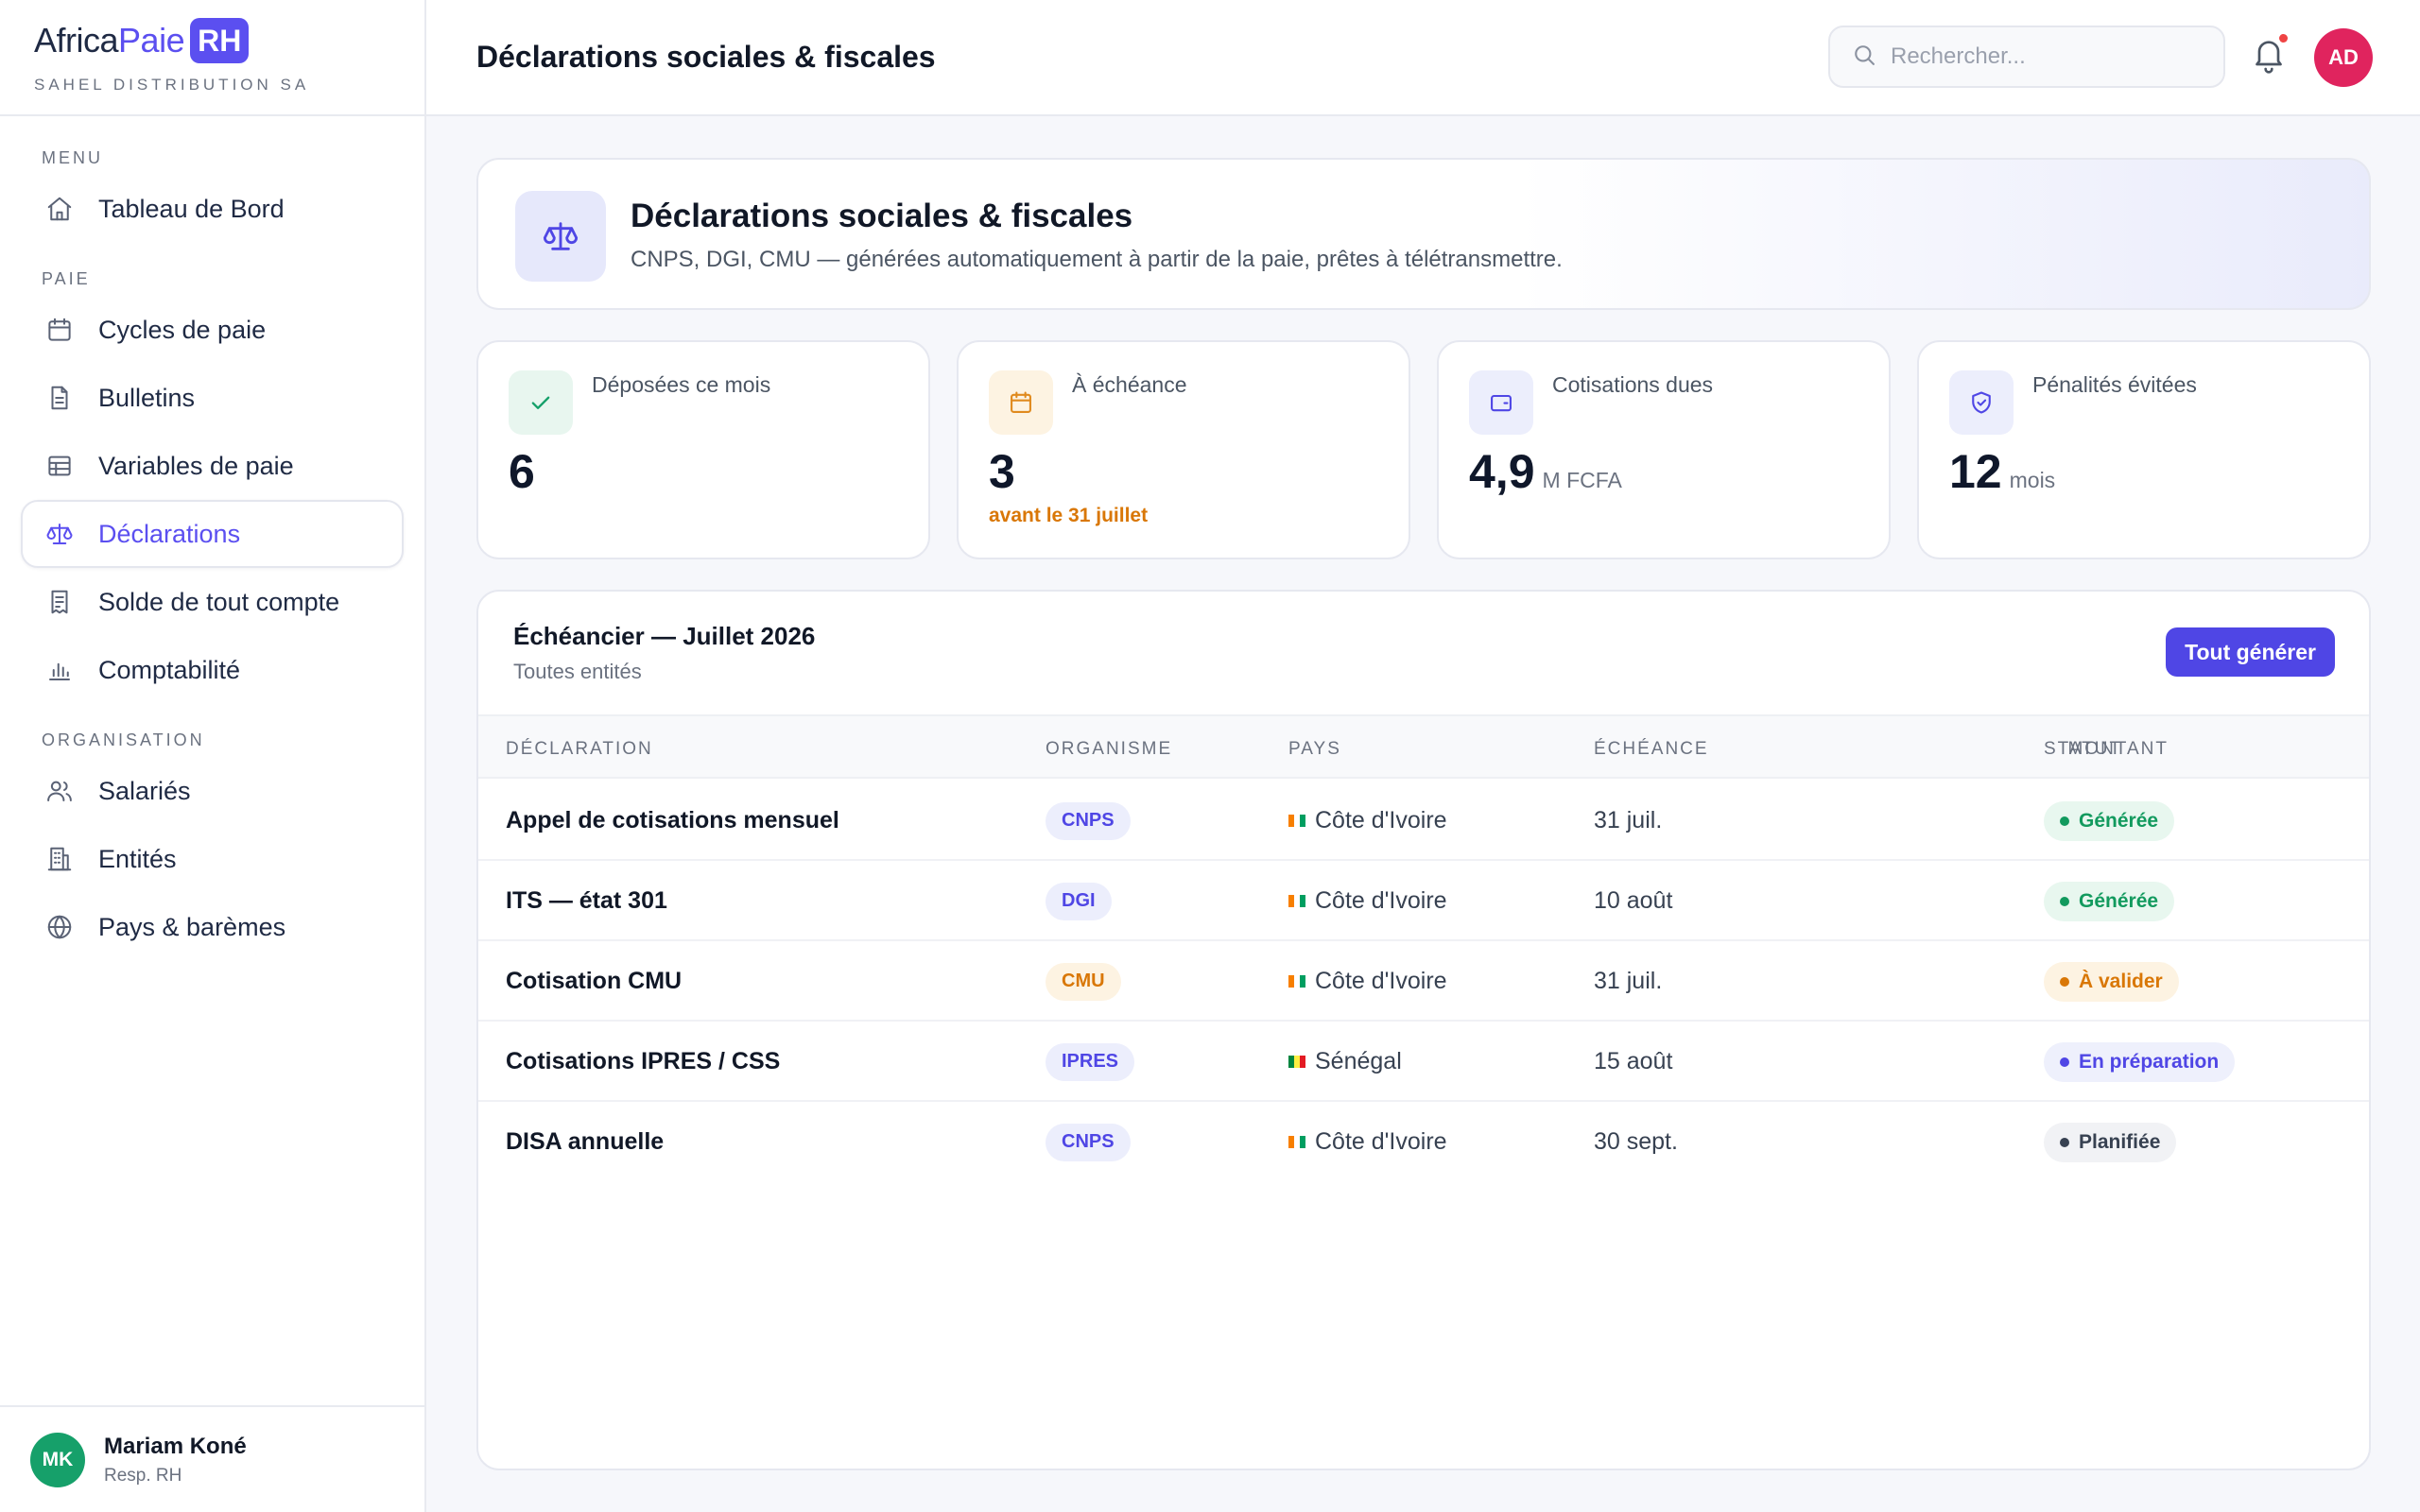 Image resolution: width=2420 pixels, height=1512 pixels. I want to click on kpi-number: 3, so click(1002, 471).